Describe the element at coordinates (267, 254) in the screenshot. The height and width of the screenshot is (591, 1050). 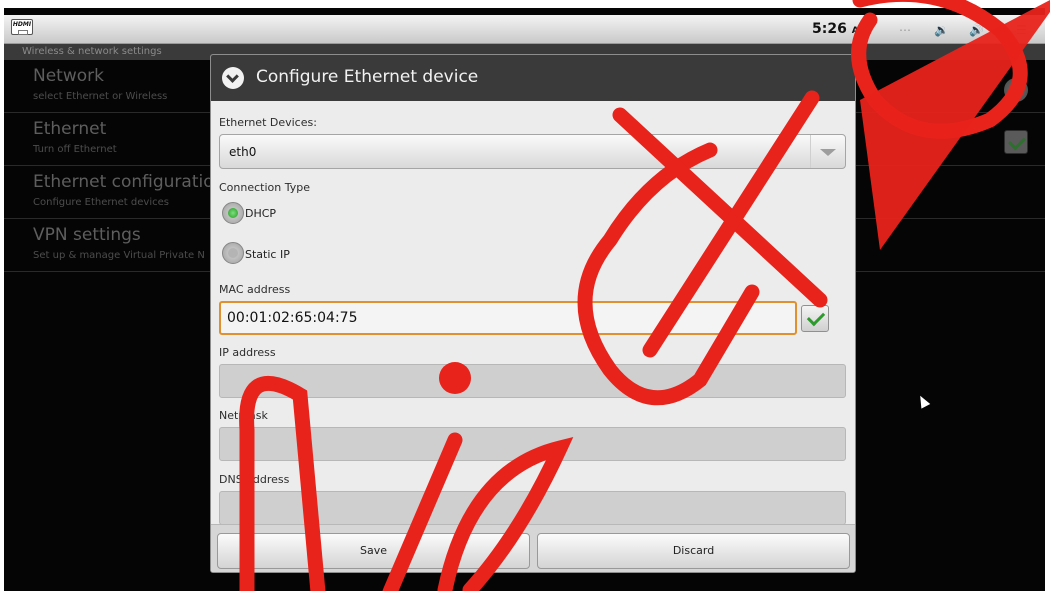
I see `static-ip-label: Static IP` at that location.